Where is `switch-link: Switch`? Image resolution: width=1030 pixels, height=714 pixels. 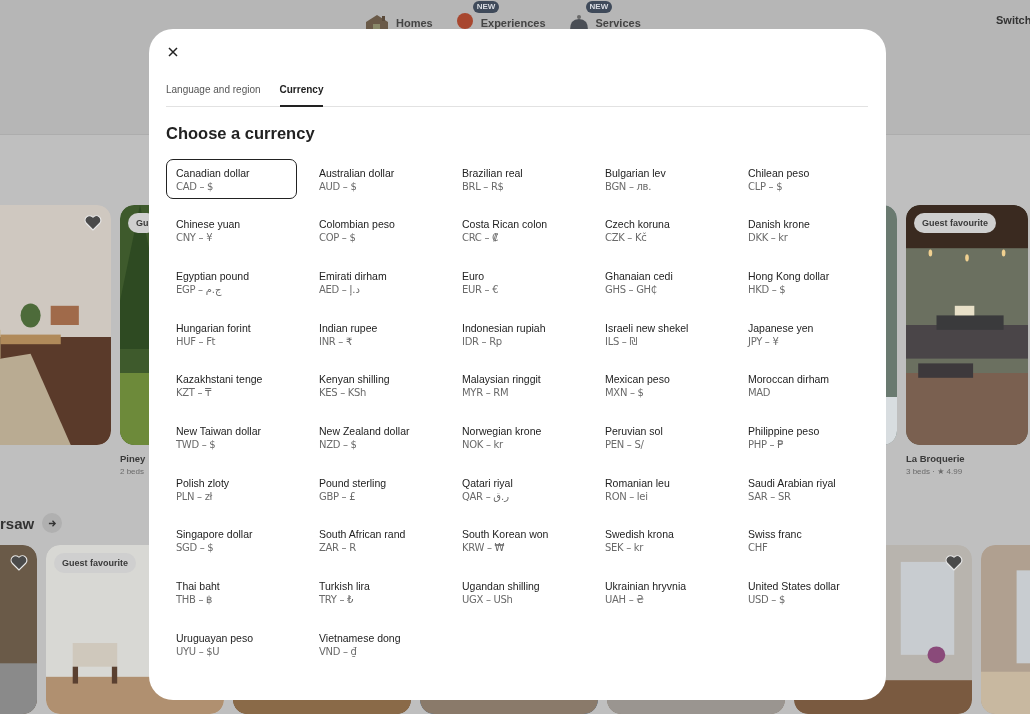
switch-link: Switch is located at coordinates (1013, 20).